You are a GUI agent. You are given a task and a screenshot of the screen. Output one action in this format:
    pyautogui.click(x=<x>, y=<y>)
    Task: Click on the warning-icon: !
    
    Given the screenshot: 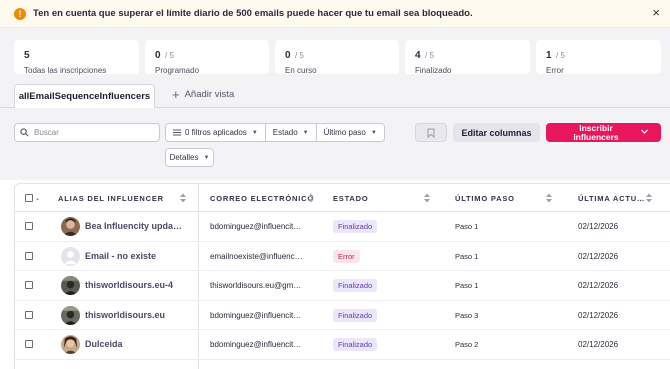 What is the action you would take?
    pyautogui.click(x=20, y=13)
    